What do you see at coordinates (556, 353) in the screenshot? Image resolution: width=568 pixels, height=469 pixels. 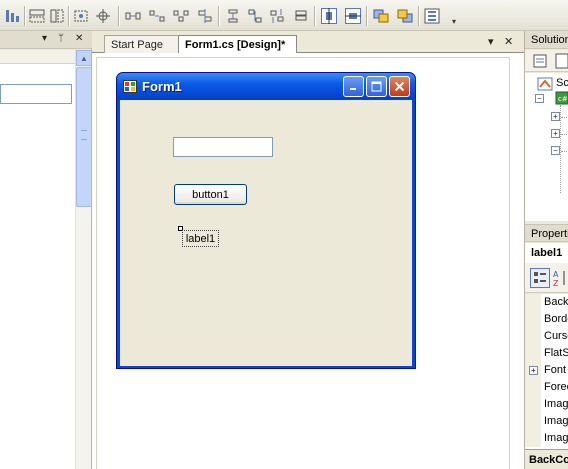 I see `property-name: FlatS` at bounding box center [556, 353].